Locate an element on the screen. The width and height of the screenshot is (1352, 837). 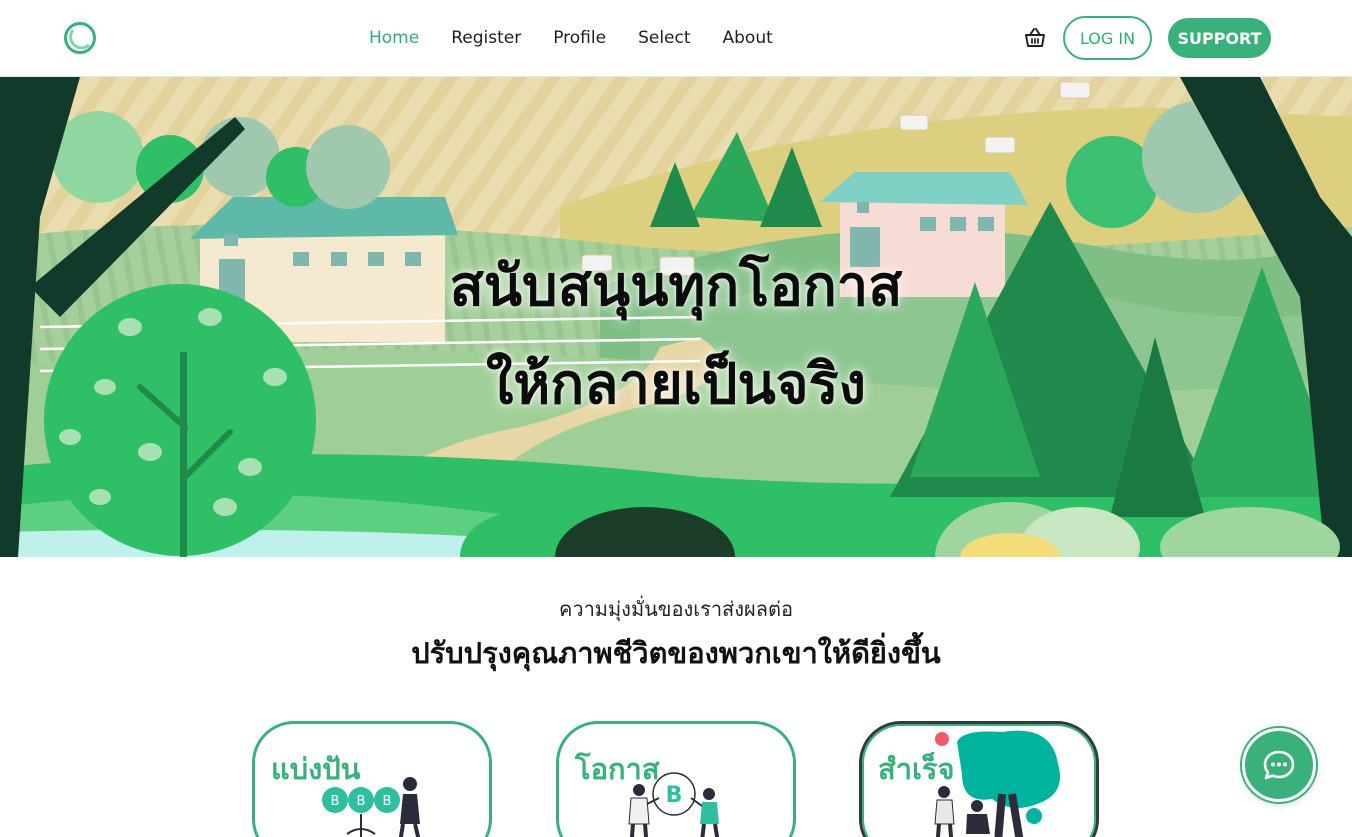
main-nav: Home Register Profile Select About is located at coordinates (587, 38).